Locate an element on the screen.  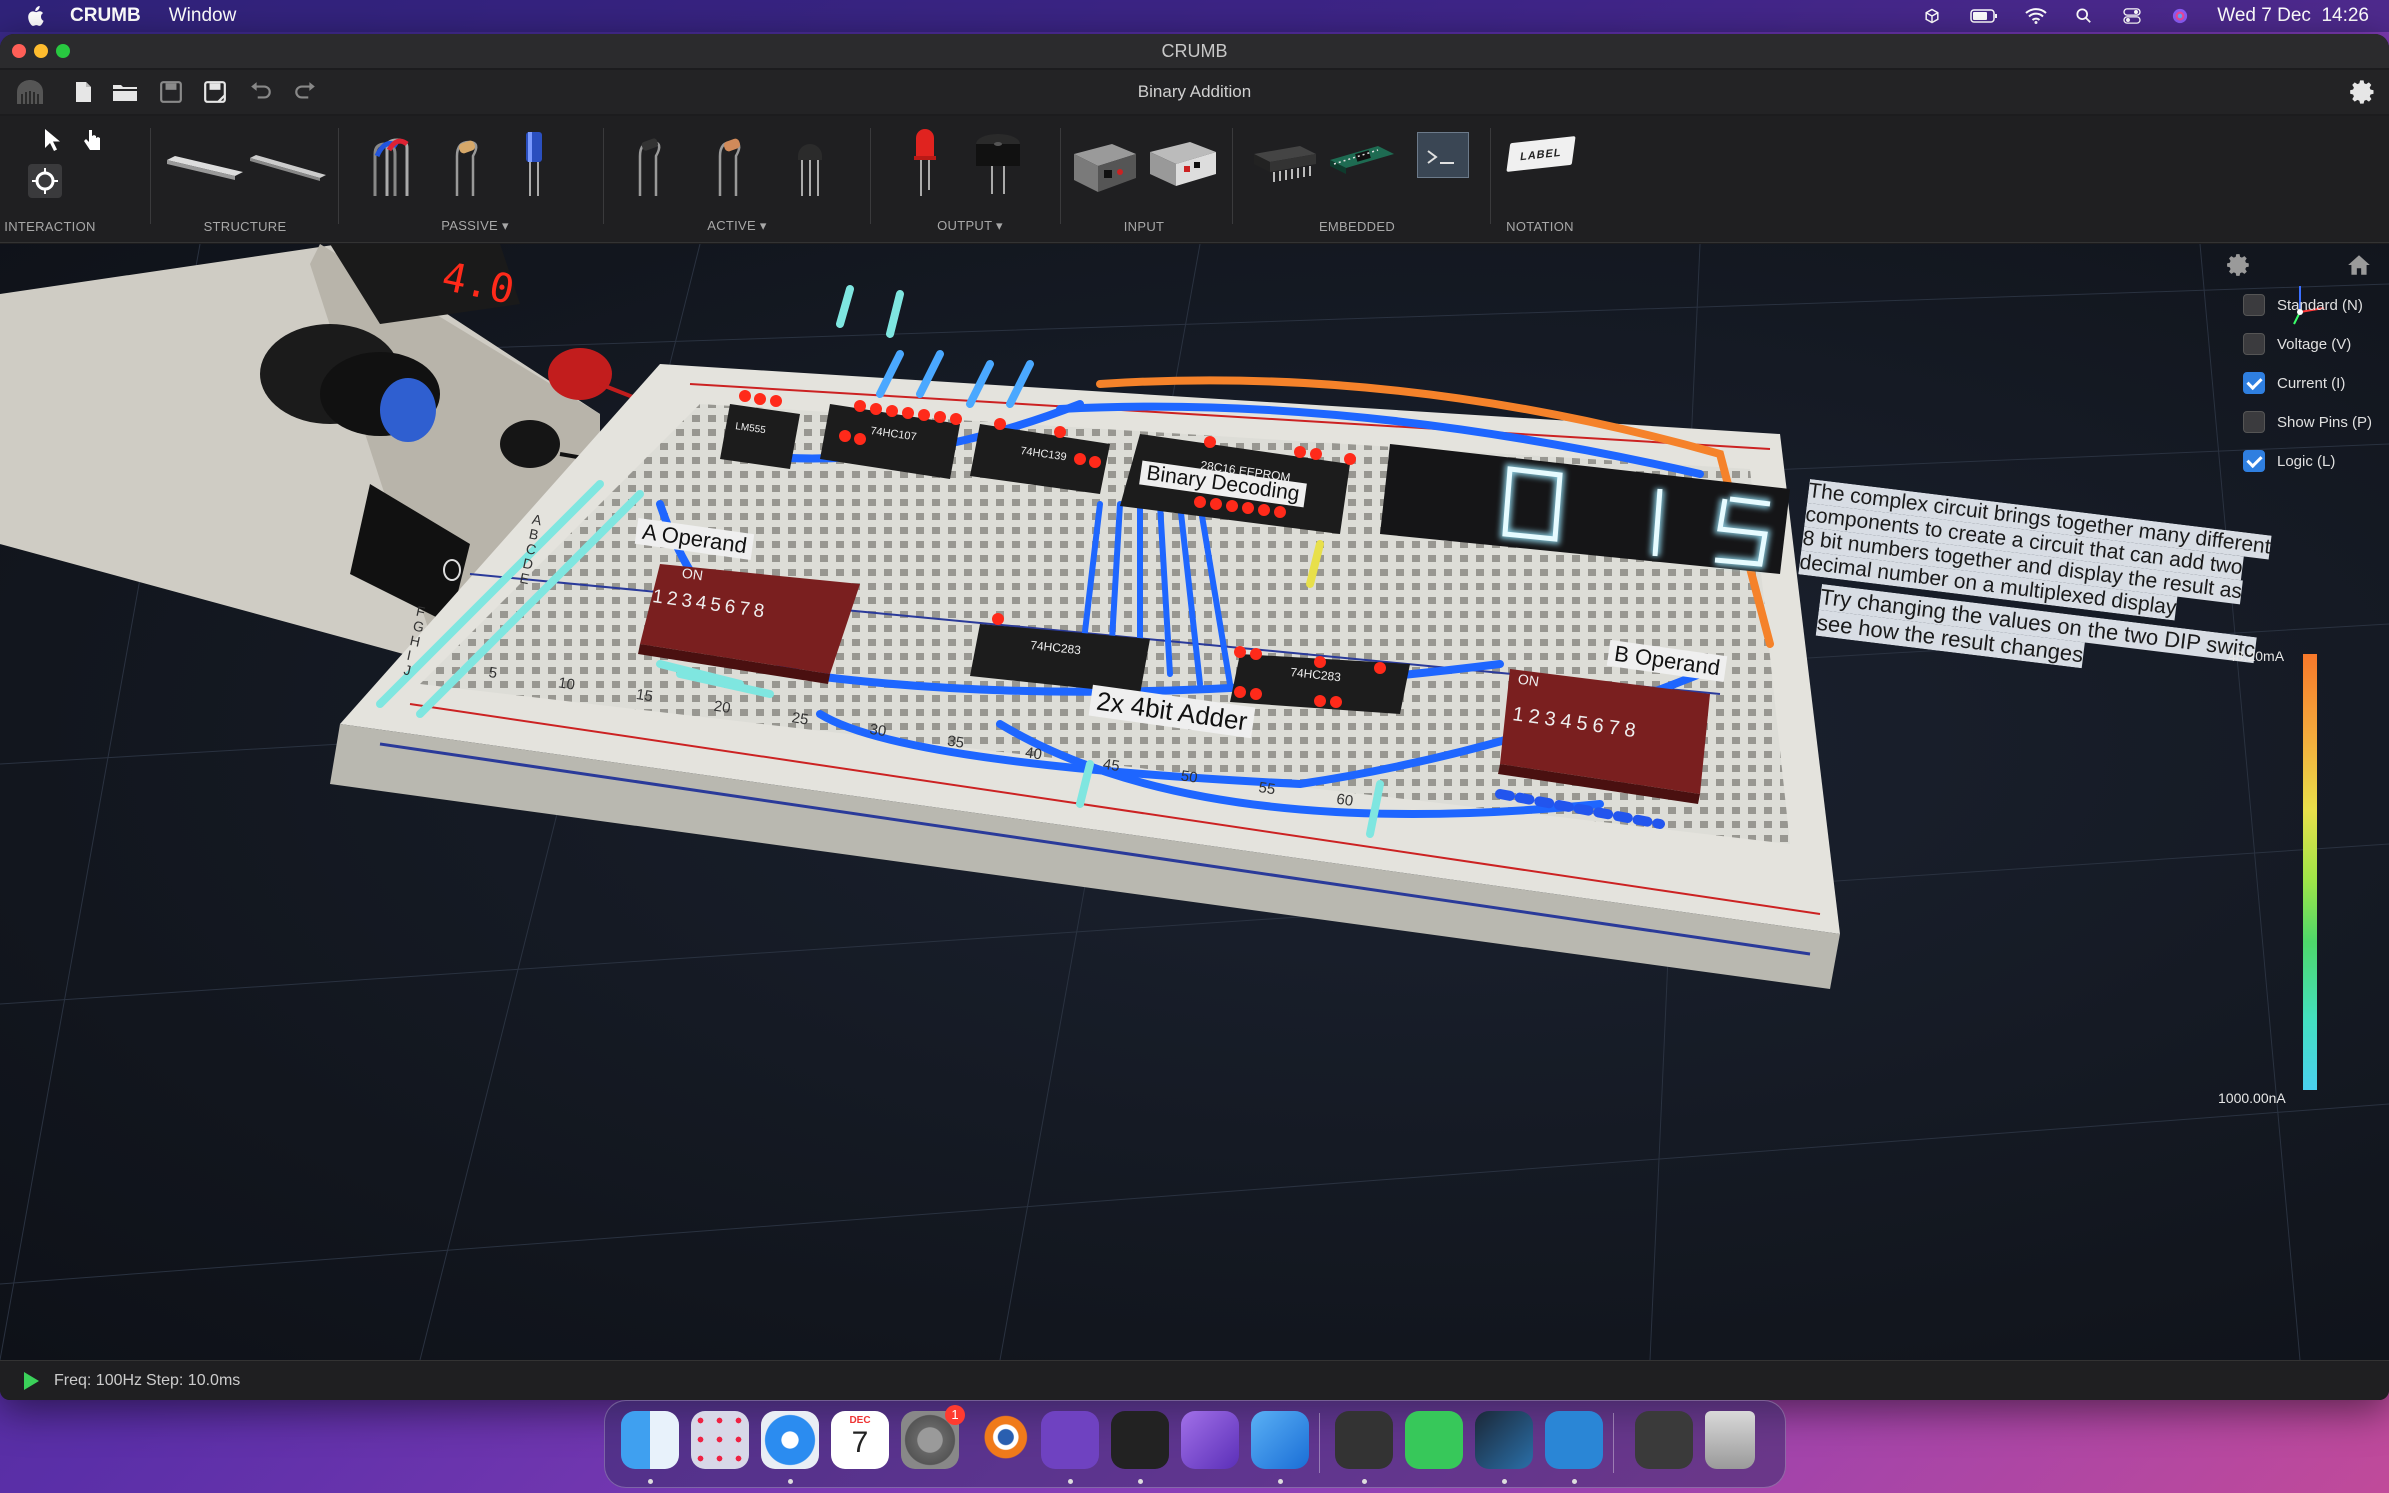
finder-icon is located at coordinates (650, 1440).